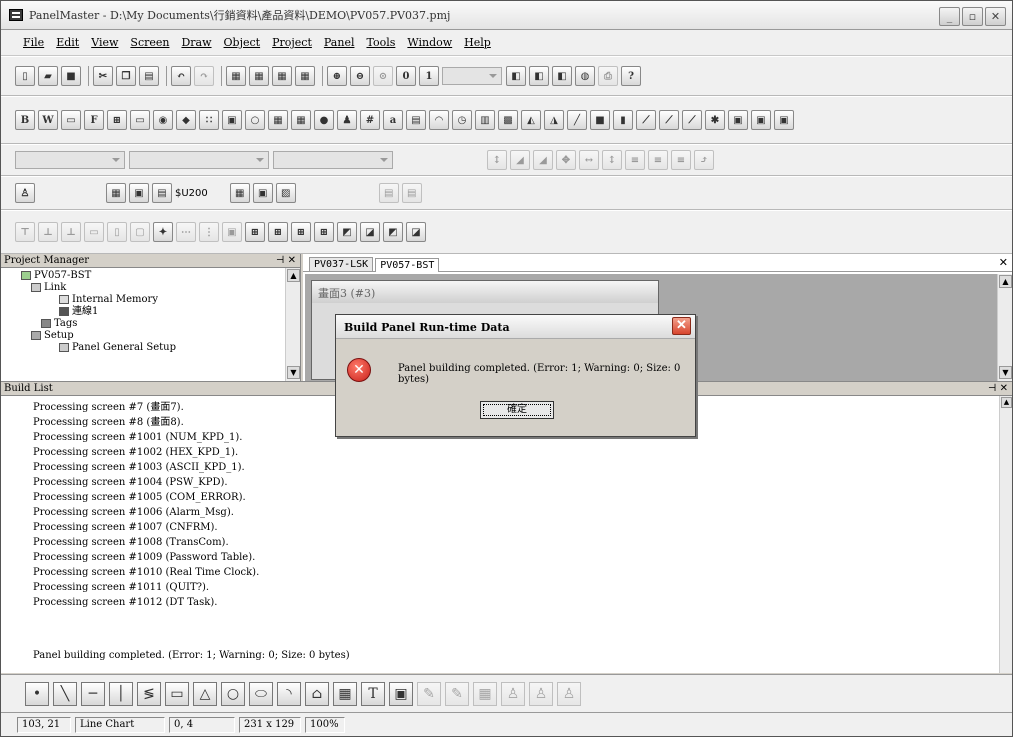 The width and height of the screenshot is (1013, 737). I want to click on image-tool-icon: ▣, so click(401, 693).